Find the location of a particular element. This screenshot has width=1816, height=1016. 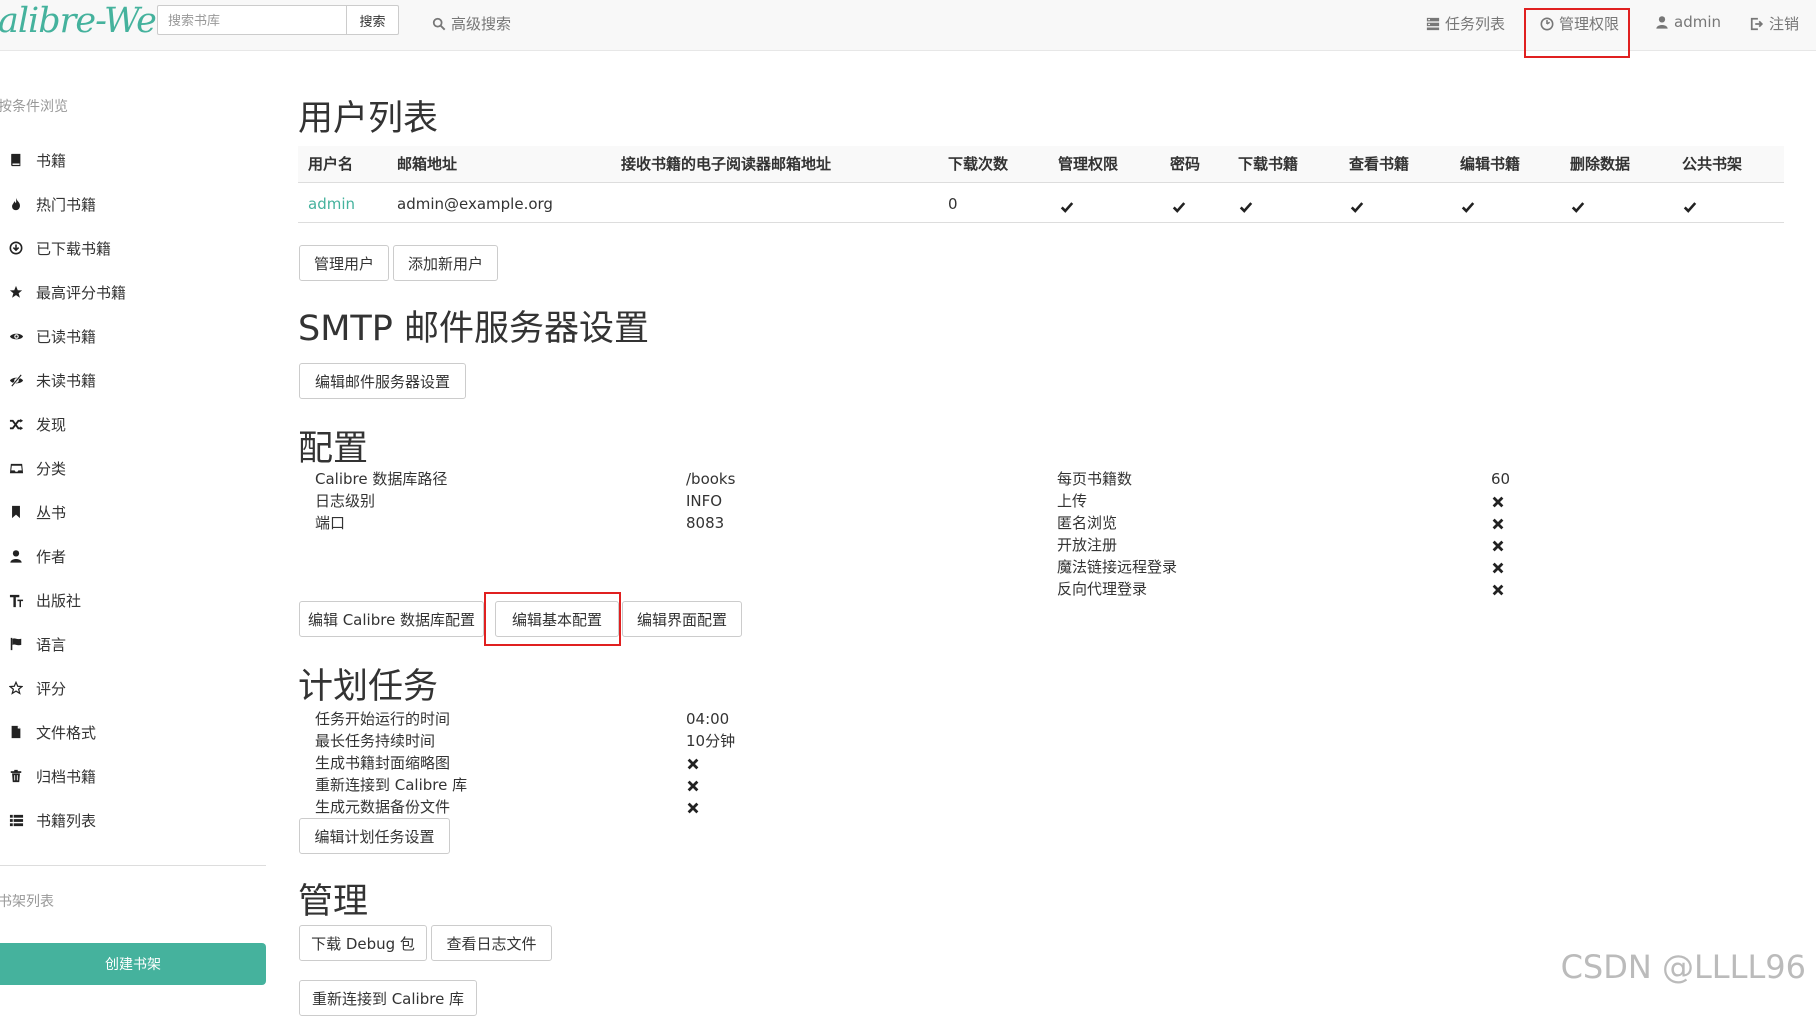

advanced-search-link: 高级搜索 is located at coordinates (471, 23).